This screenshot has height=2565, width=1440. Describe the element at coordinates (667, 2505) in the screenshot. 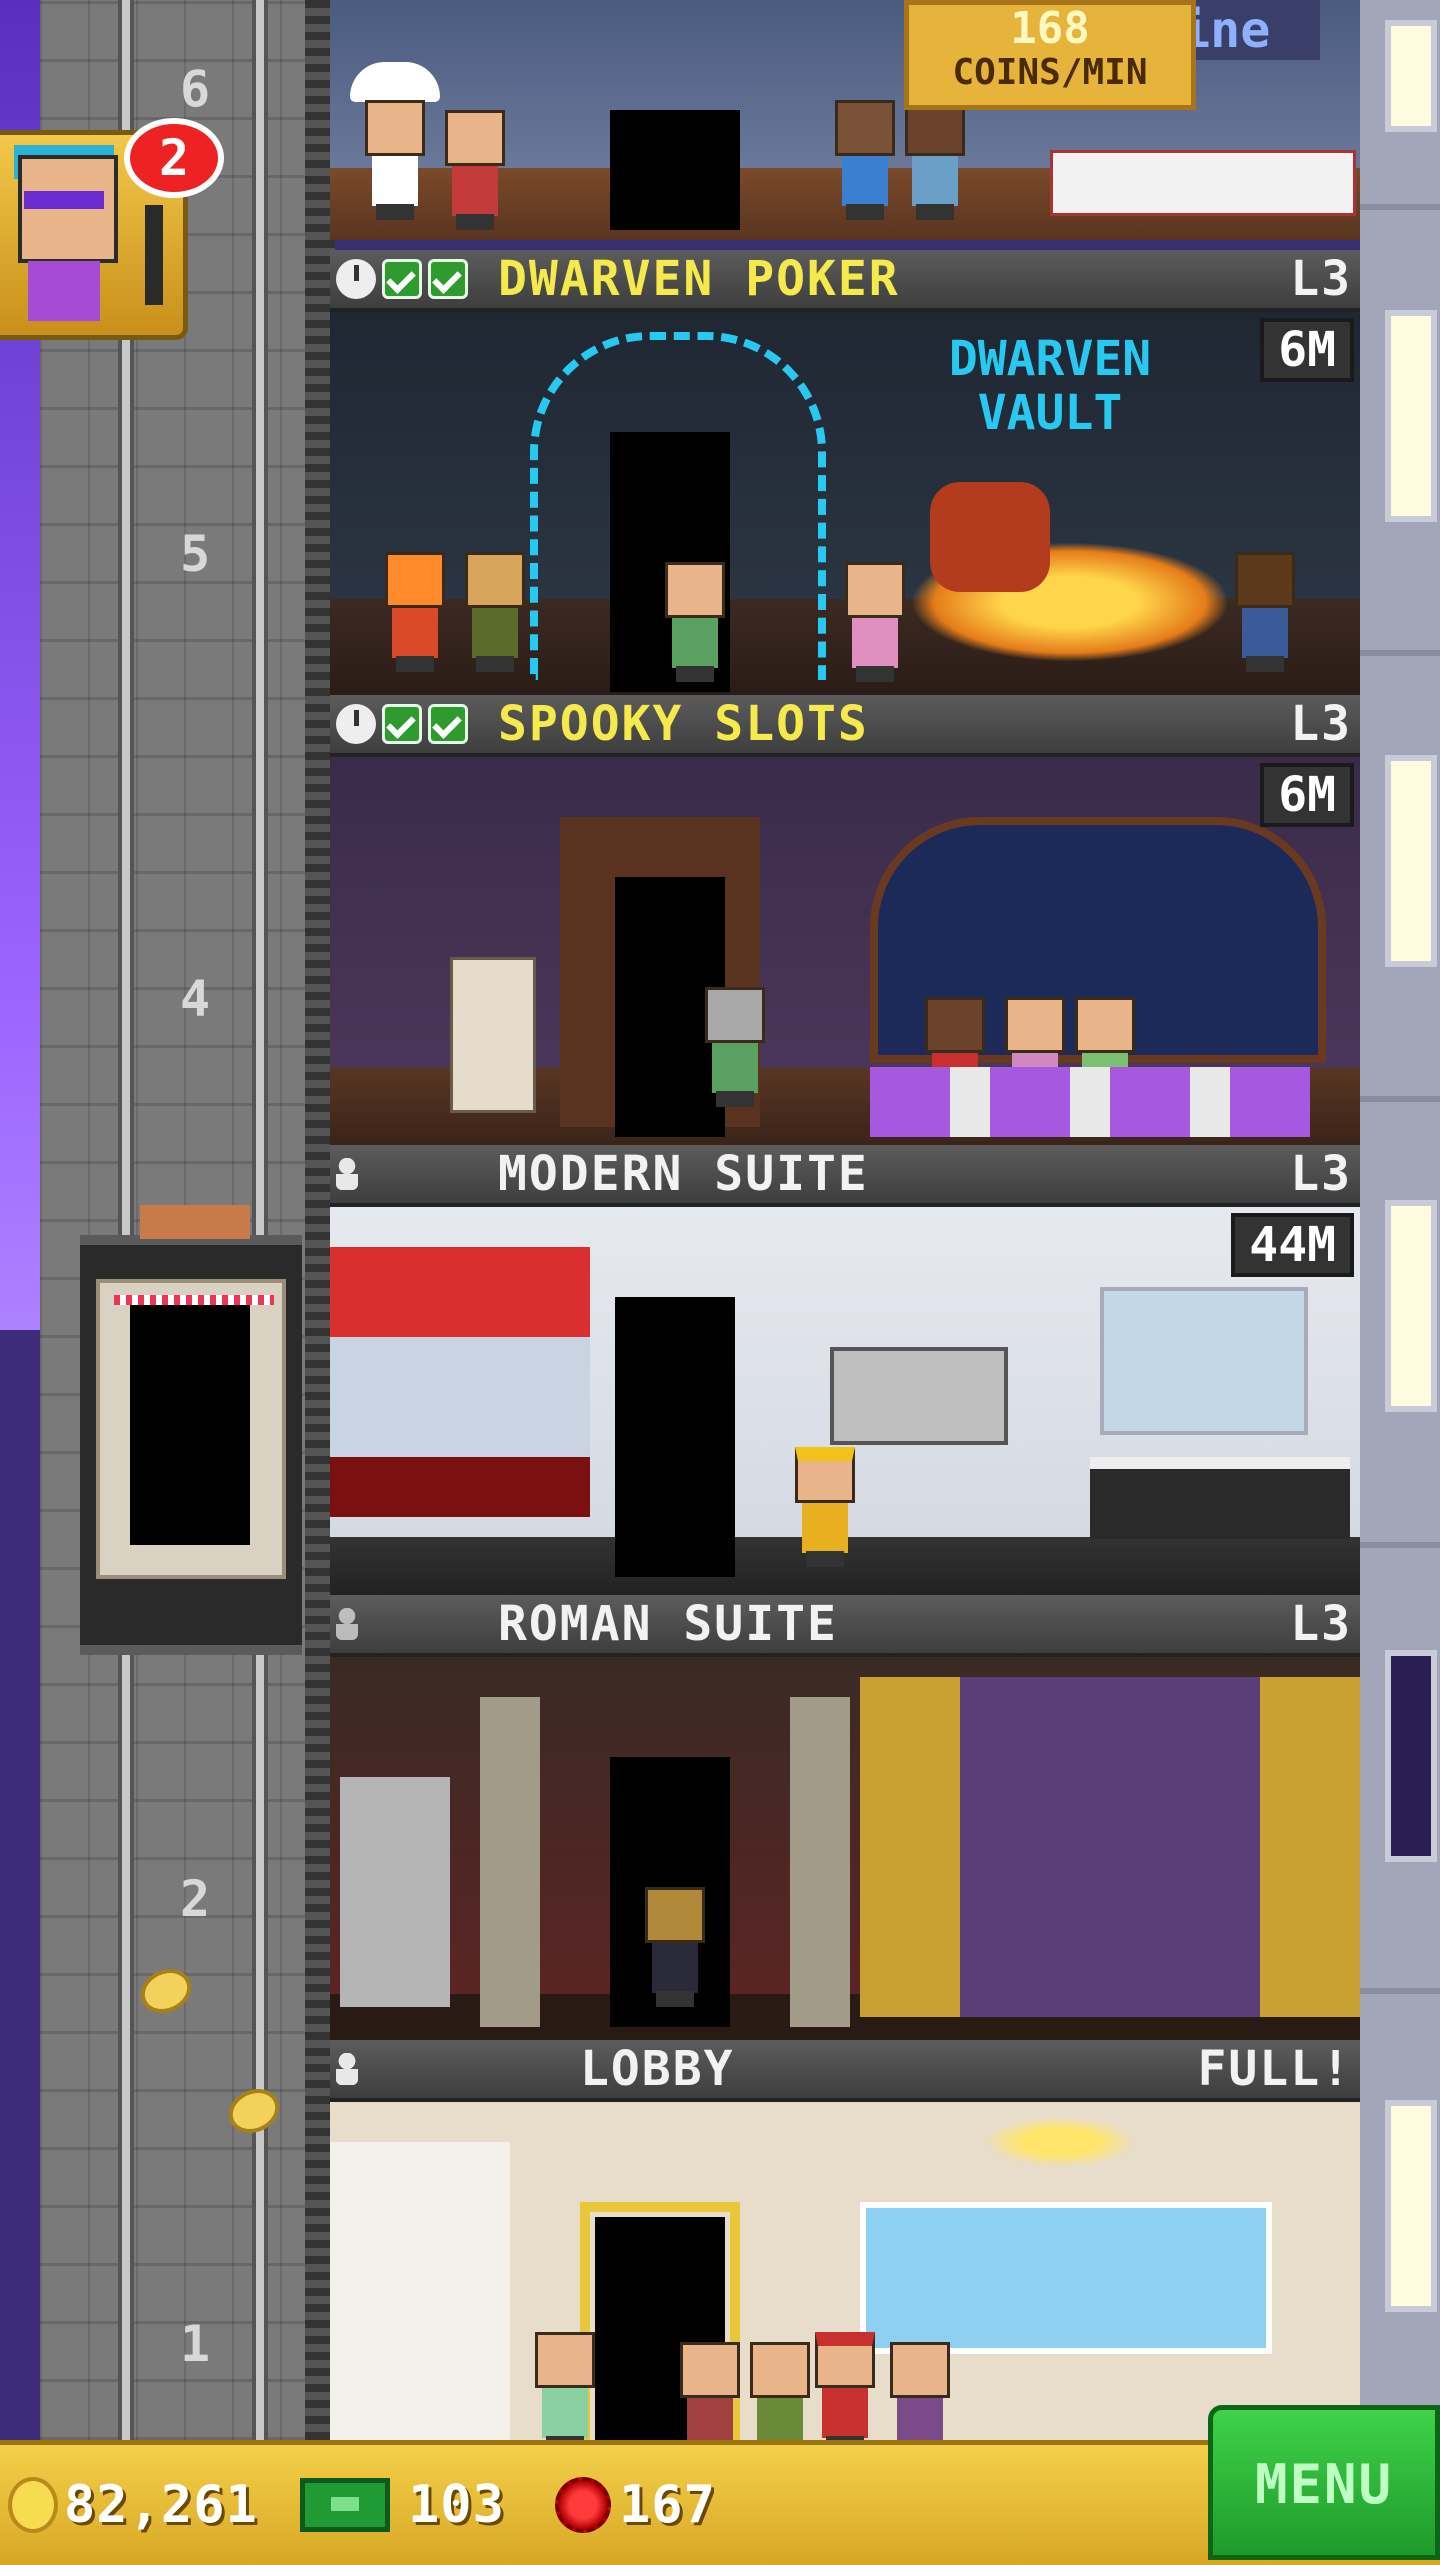

I see `gems-value: 167` at that location.